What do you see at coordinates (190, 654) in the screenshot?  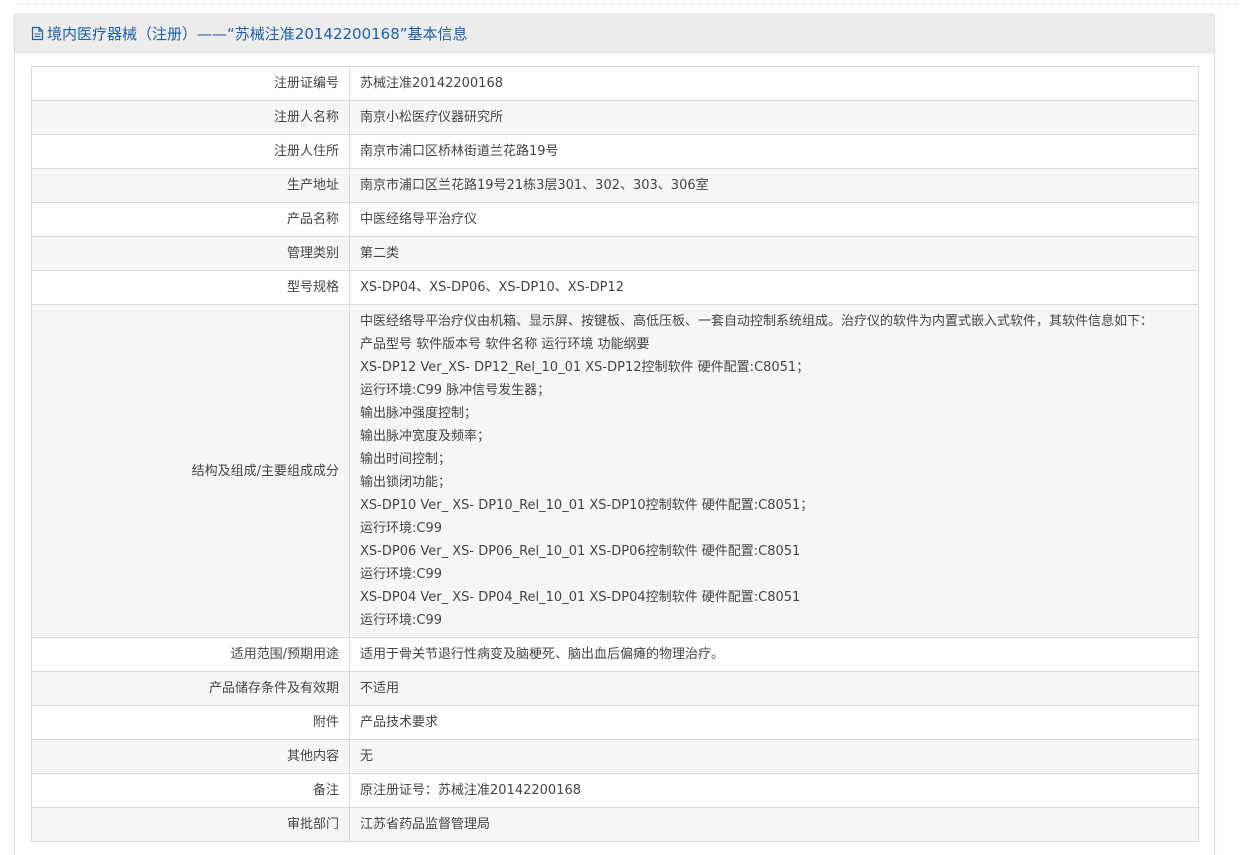 I see `field-label: 适用范围/预期用途` at bounding box center [190, 654].